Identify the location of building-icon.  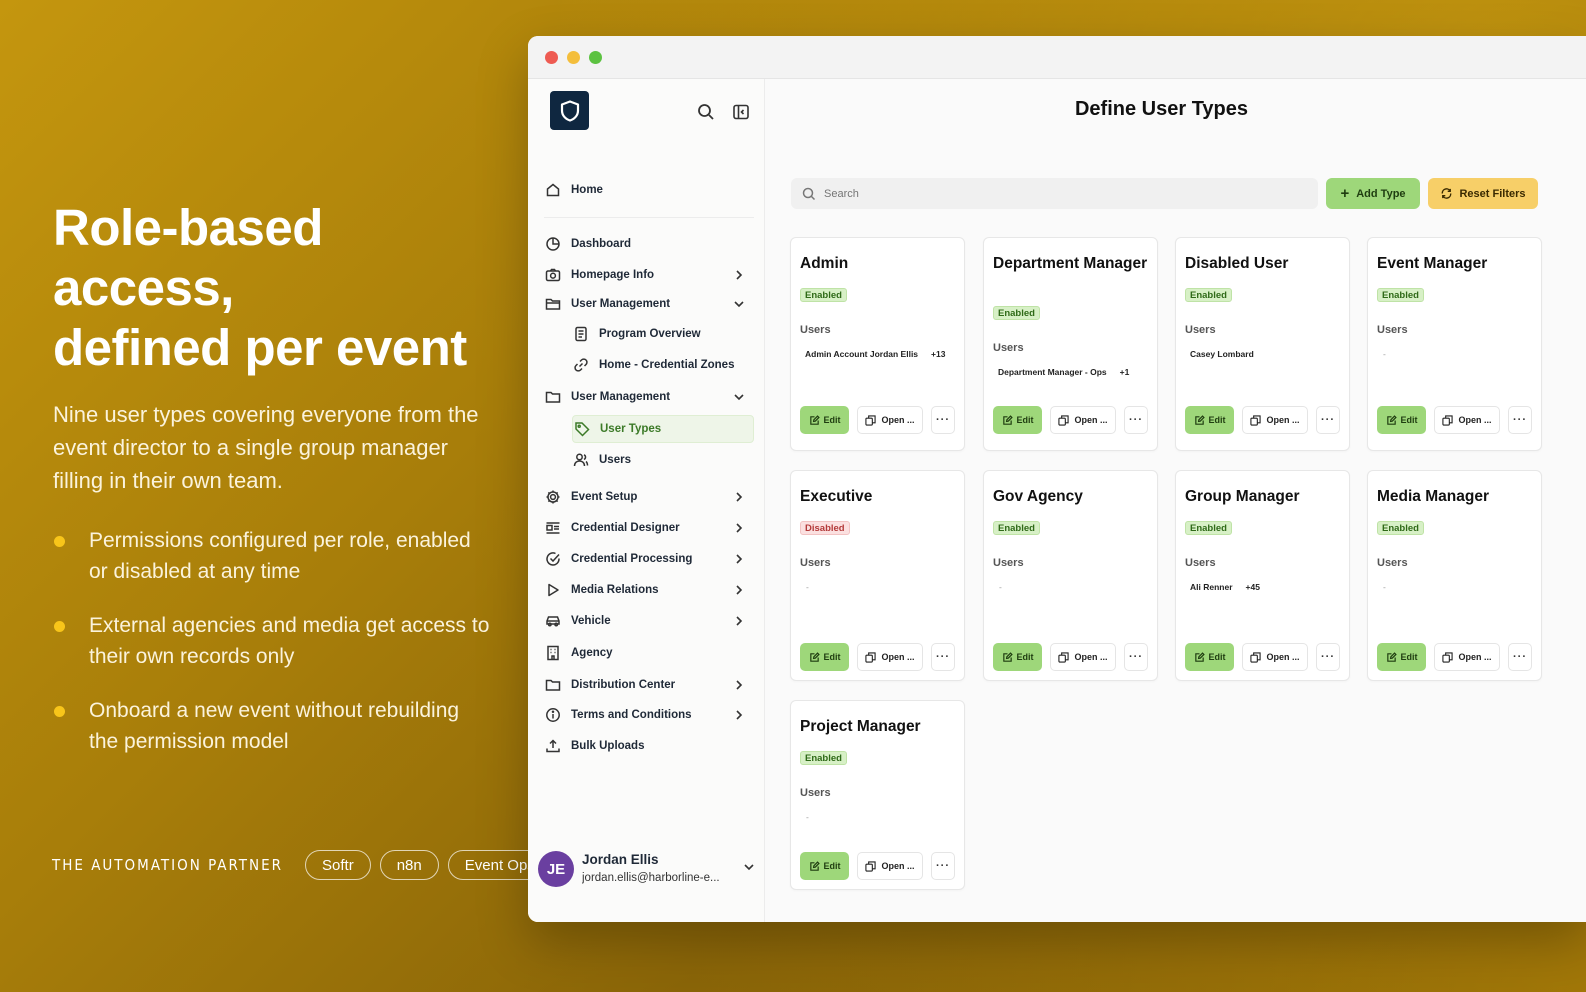
(553, 653).